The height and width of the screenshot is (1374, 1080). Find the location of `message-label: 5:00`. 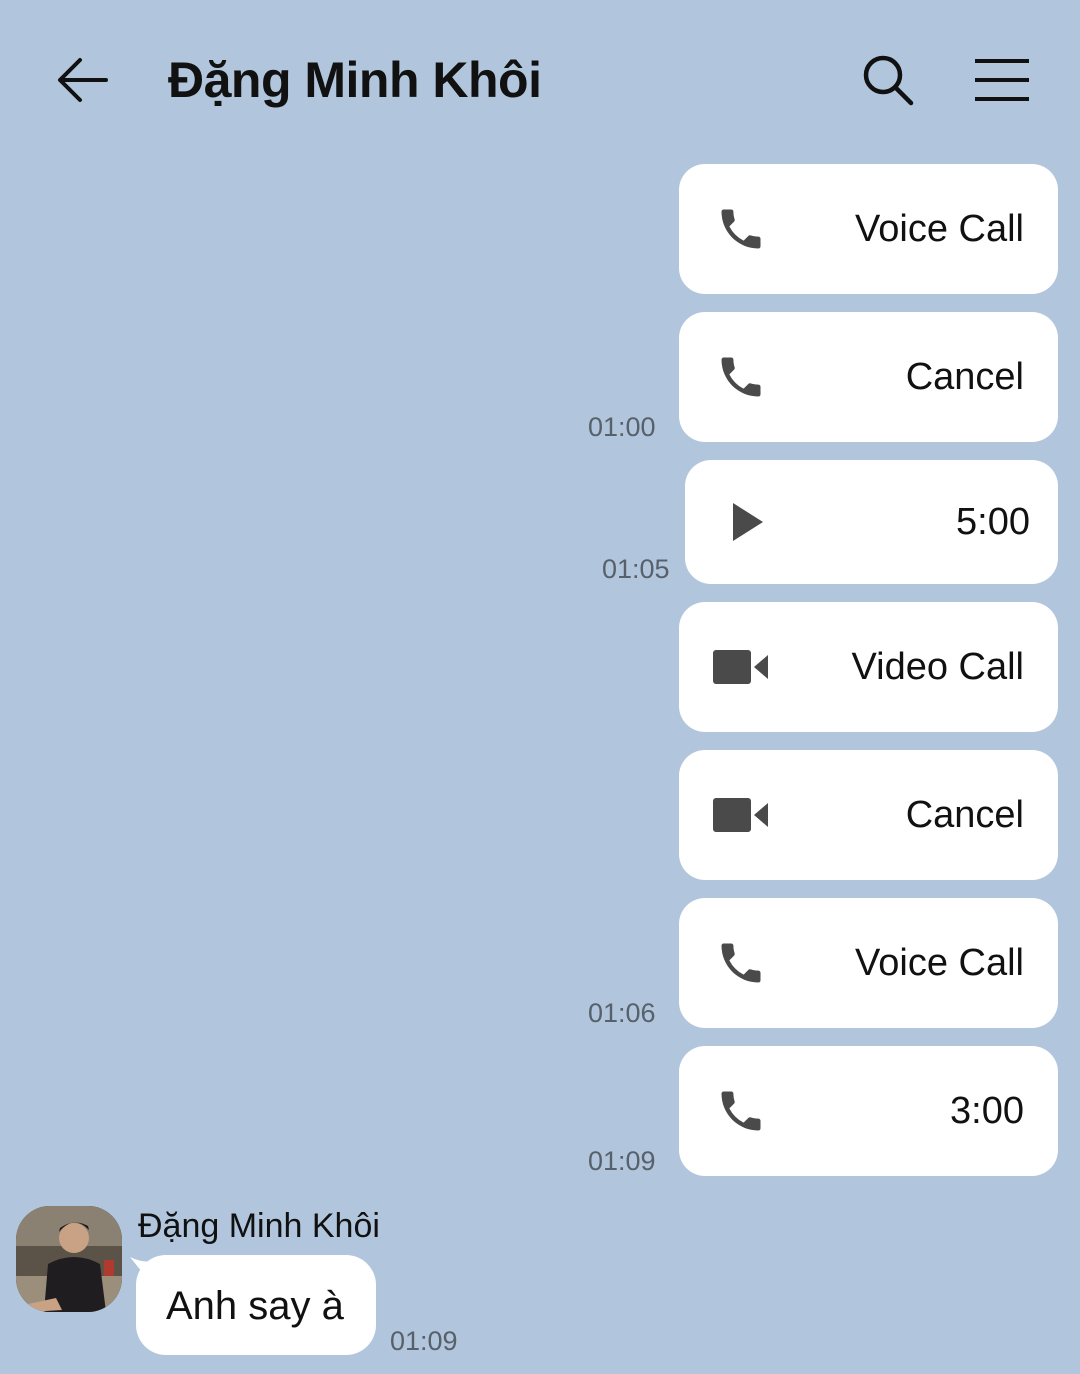

message-label: 5:00 is located at coordinates (993, 522).